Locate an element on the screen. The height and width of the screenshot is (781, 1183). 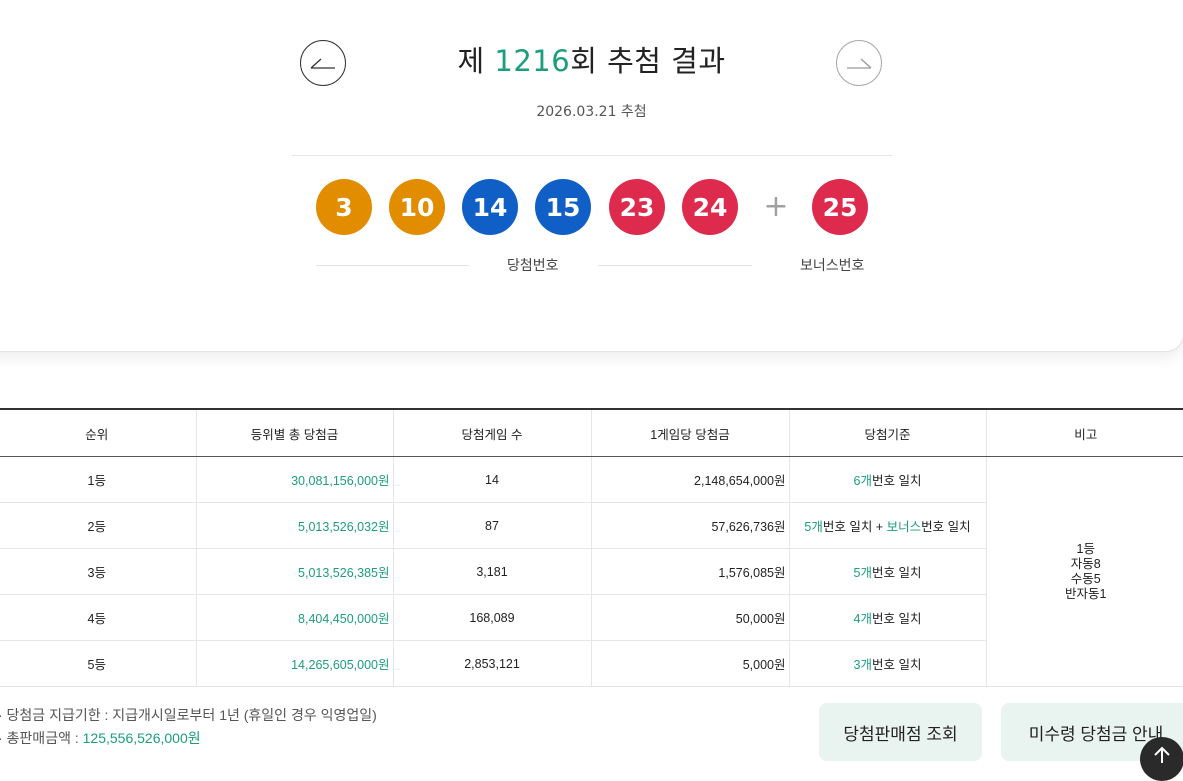
per-game-prize-cell: 1,576,085원 is located at coordinates (689, 571).